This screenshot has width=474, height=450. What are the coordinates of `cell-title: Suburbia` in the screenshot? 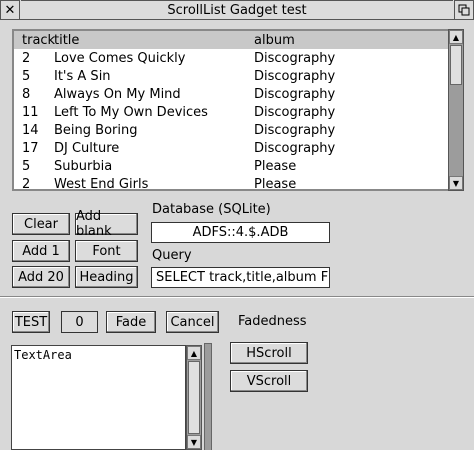 It's located at (83, 166).